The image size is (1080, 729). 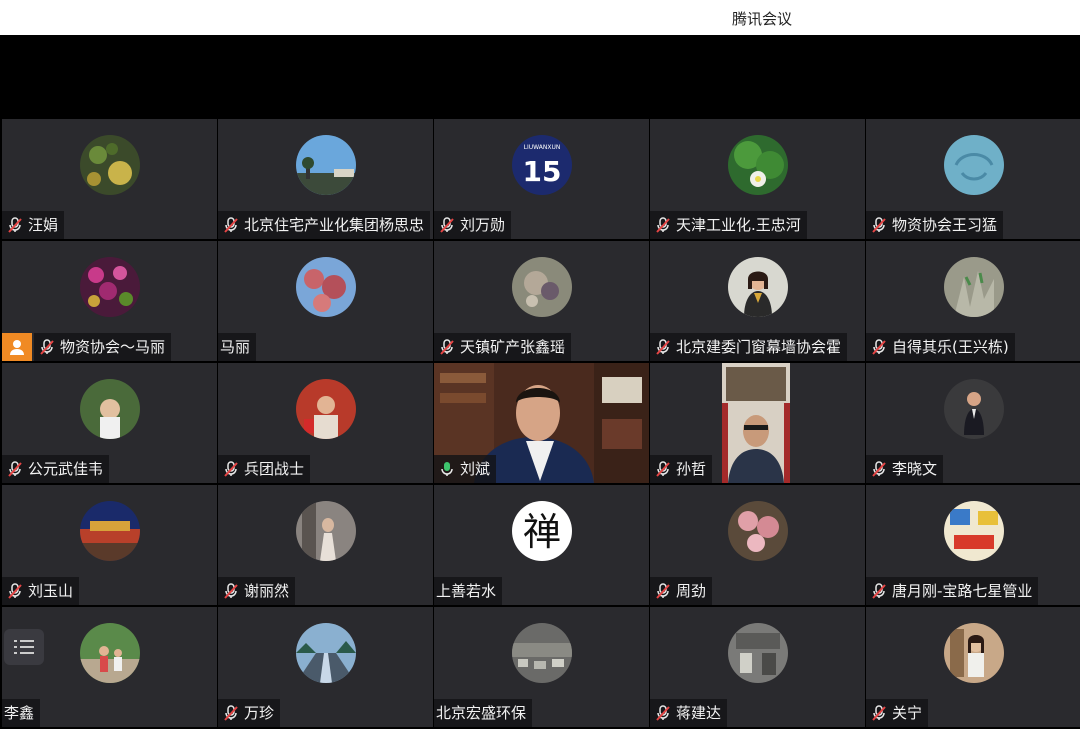 I want to click on participant-tile: 汪娟, so click(x=109, y=179).